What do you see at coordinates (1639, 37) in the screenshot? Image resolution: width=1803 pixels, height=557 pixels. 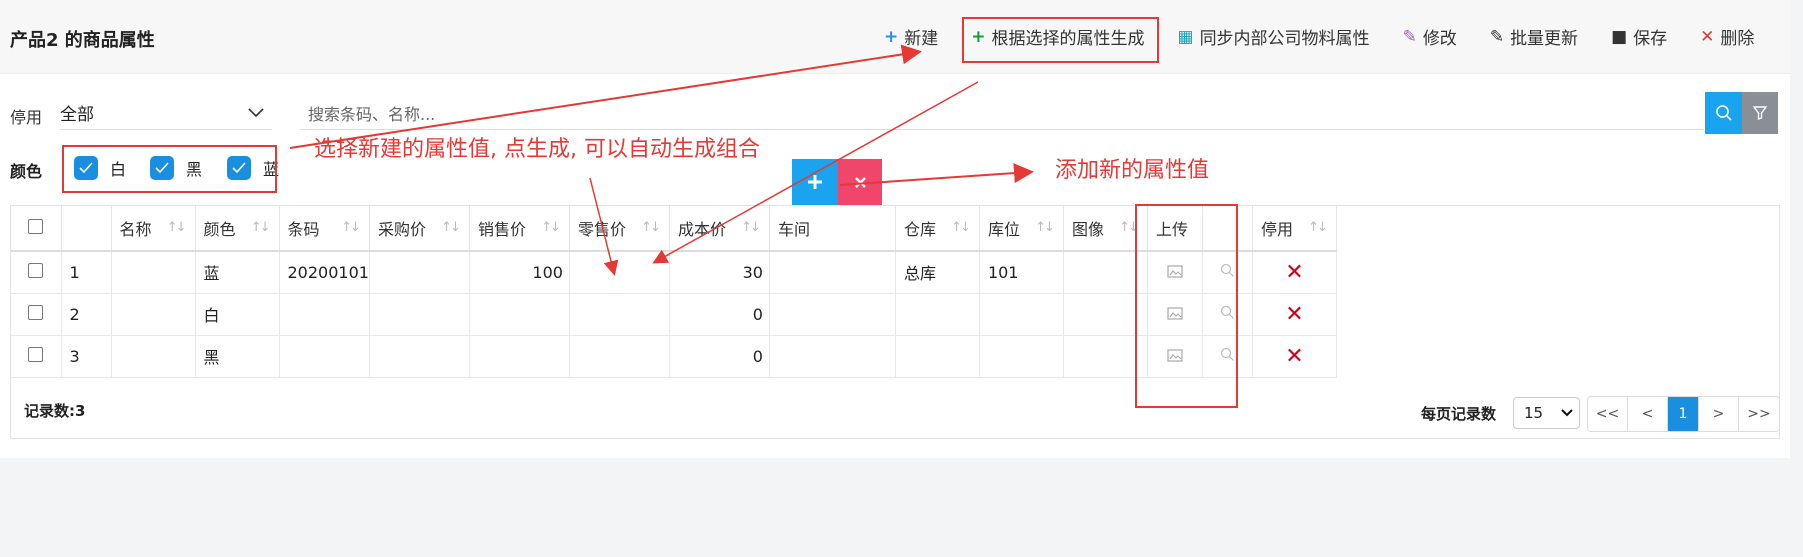 I see `save-button: ■ 保存` at bounding box center [1639, 37].